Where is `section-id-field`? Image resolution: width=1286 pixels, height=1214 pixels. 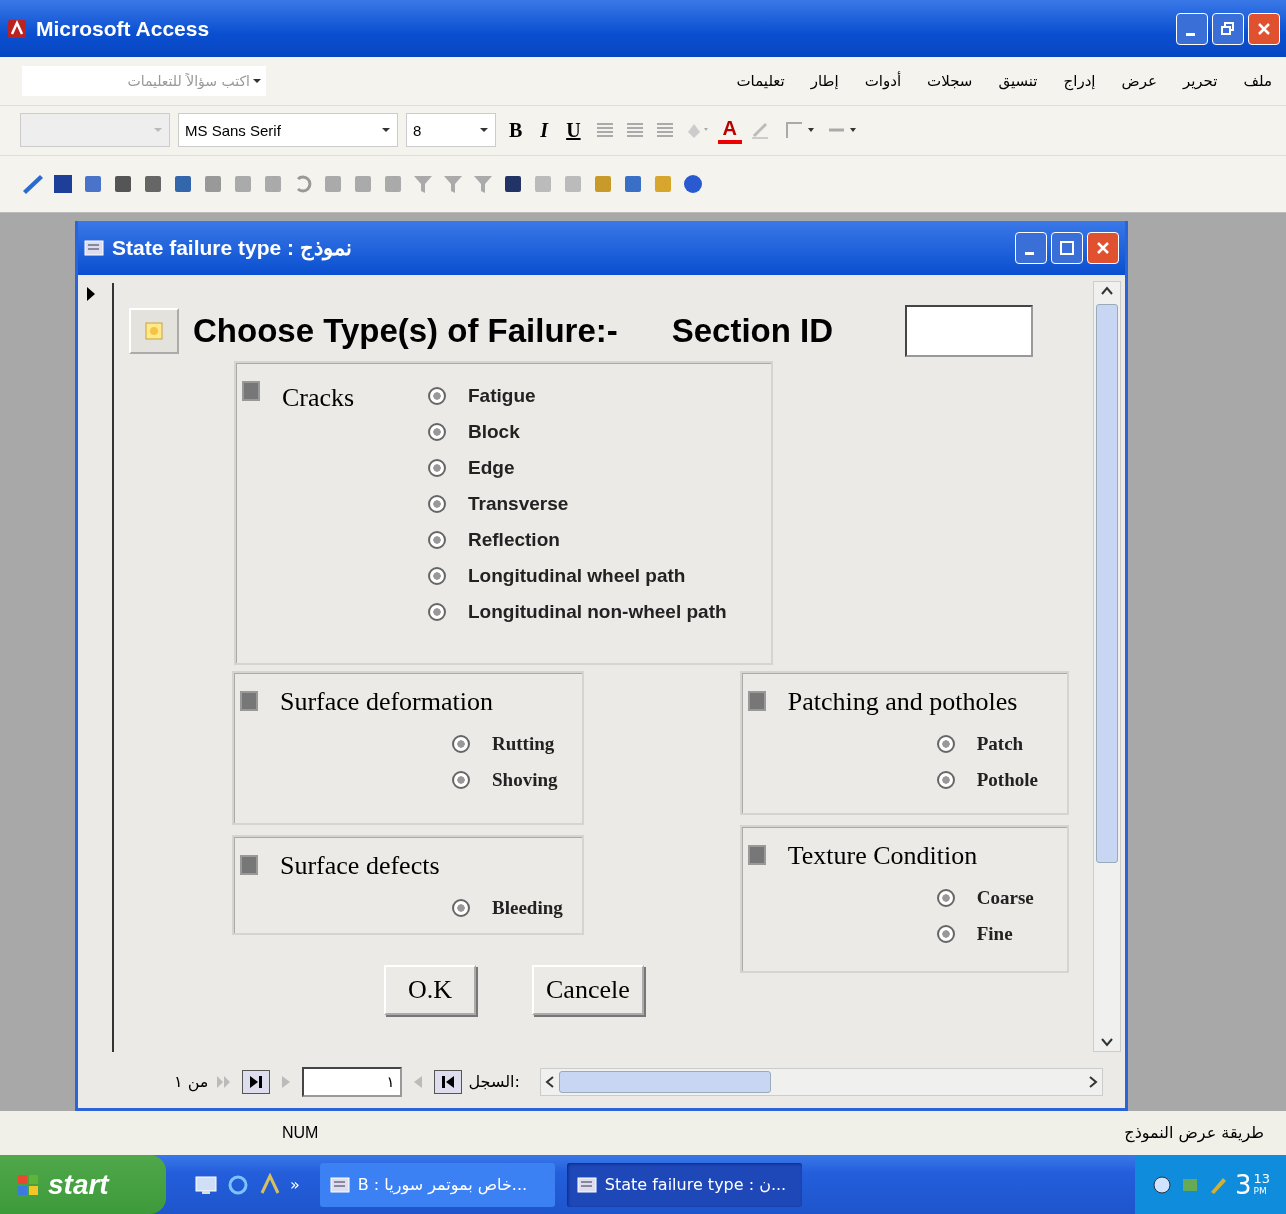
section-id-field is located at coordinates (969, 330).